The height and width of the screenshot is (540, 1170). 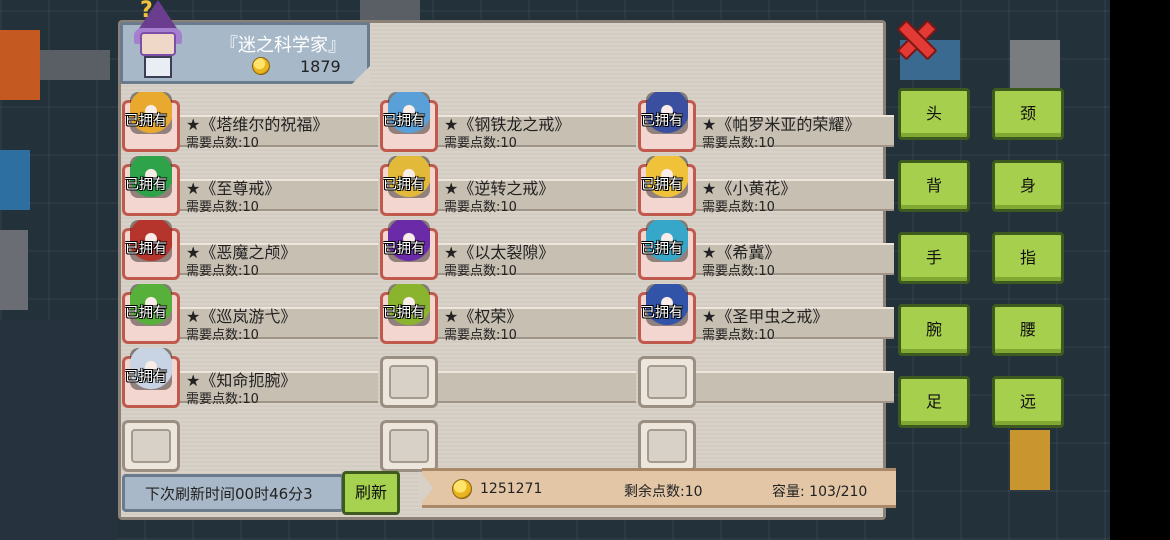 What do you see at coordinates (283, 45) in the screenshot?
I see `character-title: 『迷之科学家』` at bounding box center [283, 45].